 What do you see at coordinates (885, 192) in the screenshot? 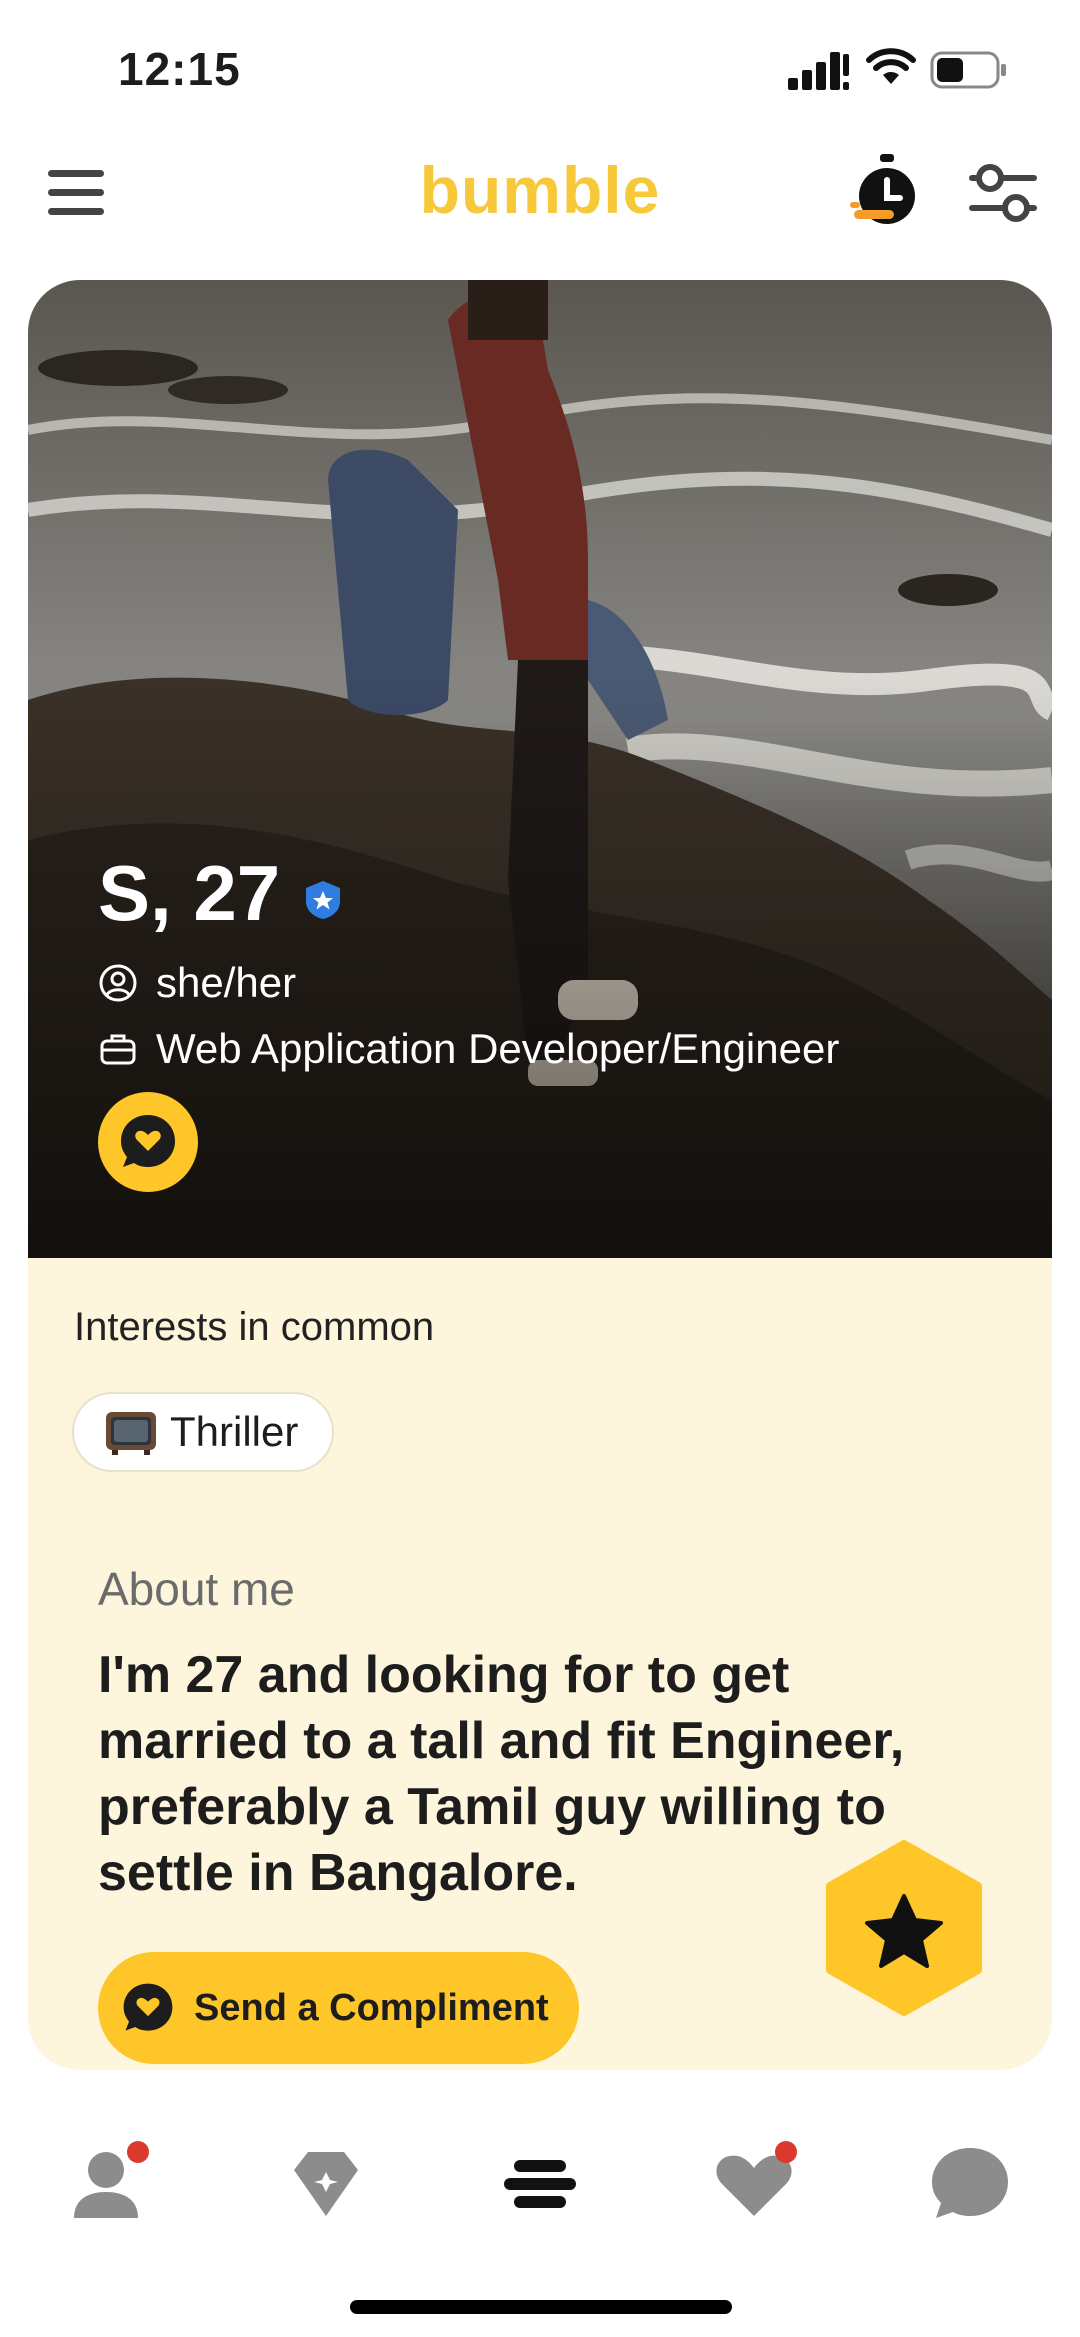
I see `backtrack-timer-icon` at bounding box center [885, 192].